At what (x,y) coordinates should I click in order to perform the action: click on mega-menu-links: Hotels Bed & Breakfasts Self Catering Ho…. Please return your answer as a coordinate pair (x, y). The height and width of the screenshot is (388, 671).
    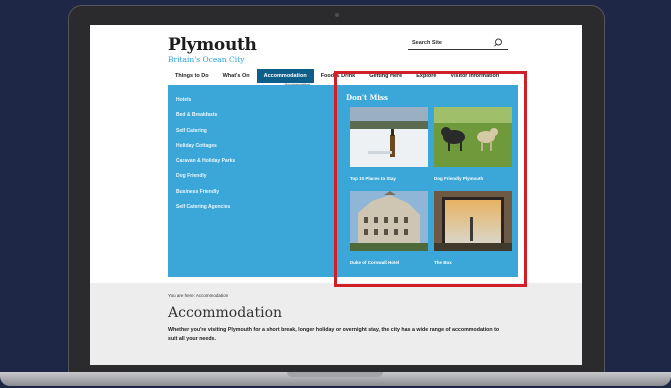
    Looking at the image, I should click on (205, 154).